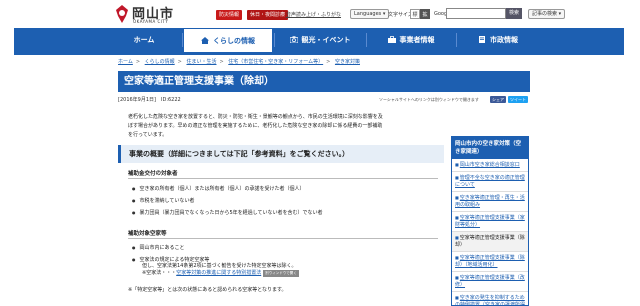 Image resolution: width=640 pixels, height=306 pixels. What do you see at coordinates (347, 62) in the screenshot?
I see `breadcrumb-vacant-house: 空き家対策` at bounding box center [347, 62].